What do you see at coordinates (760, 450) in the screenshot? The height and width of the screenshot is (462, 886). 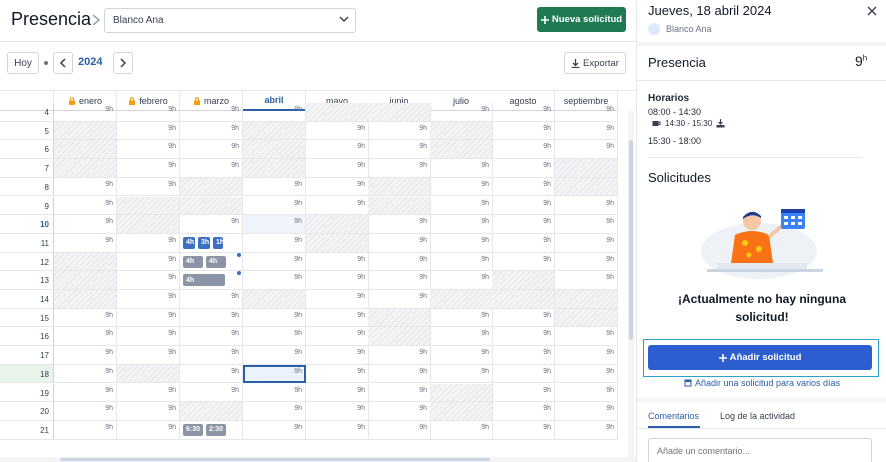 I see `comment-input` at bounding box center [760, 450].